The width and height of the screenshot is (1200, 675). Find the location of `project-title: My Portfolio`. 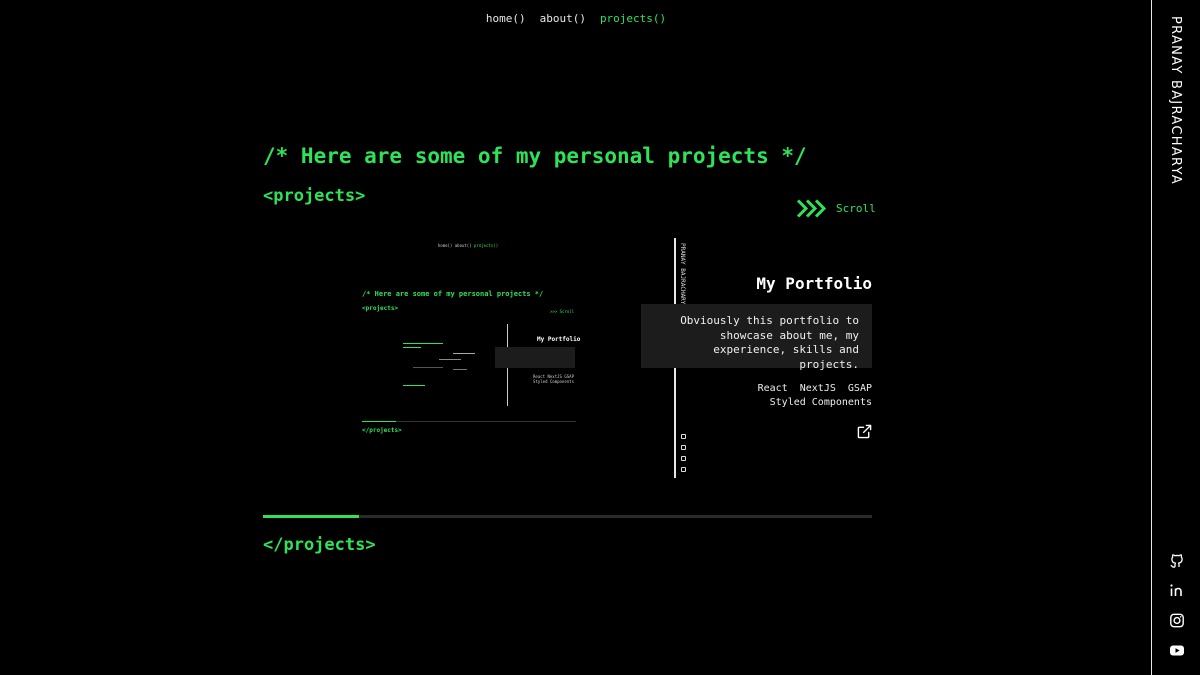

project-title: My Portfolio is located at coordinates (814, 283).